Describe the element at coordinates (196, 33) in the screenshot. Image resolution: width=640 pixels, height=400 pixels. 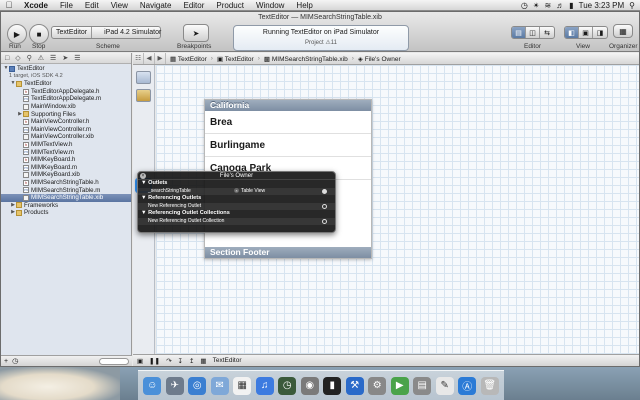
I see `breakpoints-button: ➤` at that location.